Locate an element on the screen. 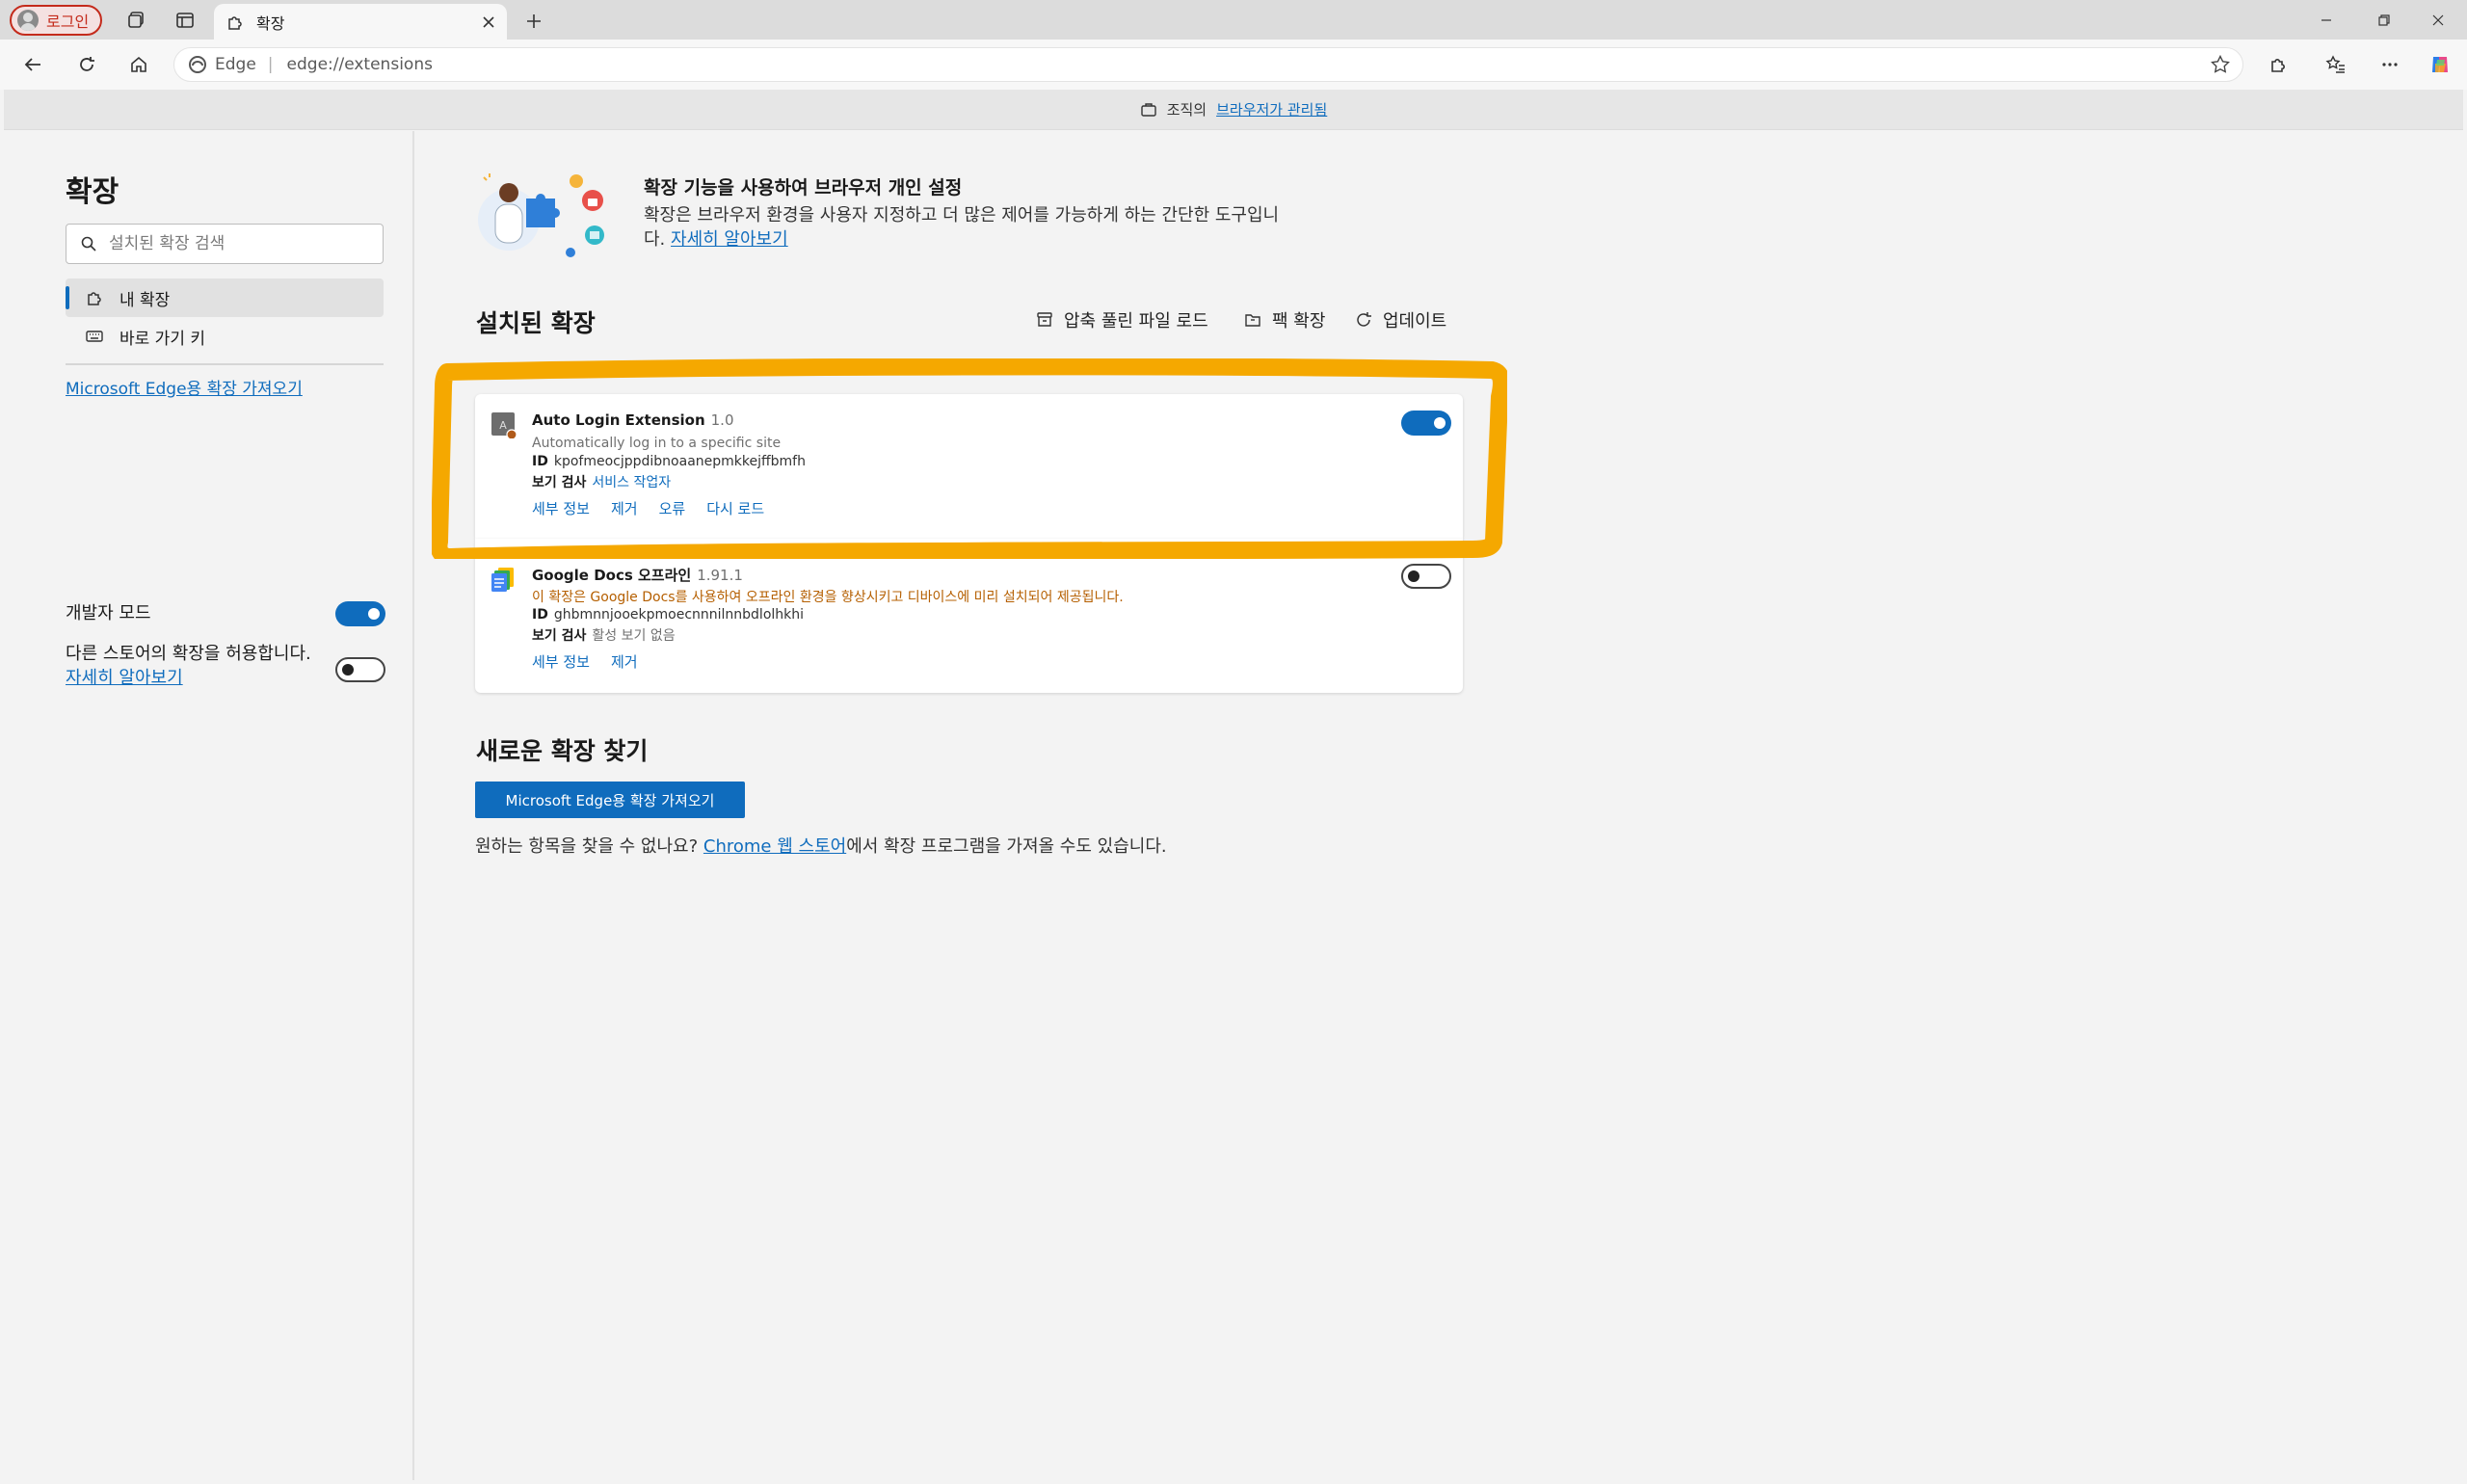 The width and height of the screenshot is (2467, 1484). address-brand: Edge is located at coordinates (235, 64).